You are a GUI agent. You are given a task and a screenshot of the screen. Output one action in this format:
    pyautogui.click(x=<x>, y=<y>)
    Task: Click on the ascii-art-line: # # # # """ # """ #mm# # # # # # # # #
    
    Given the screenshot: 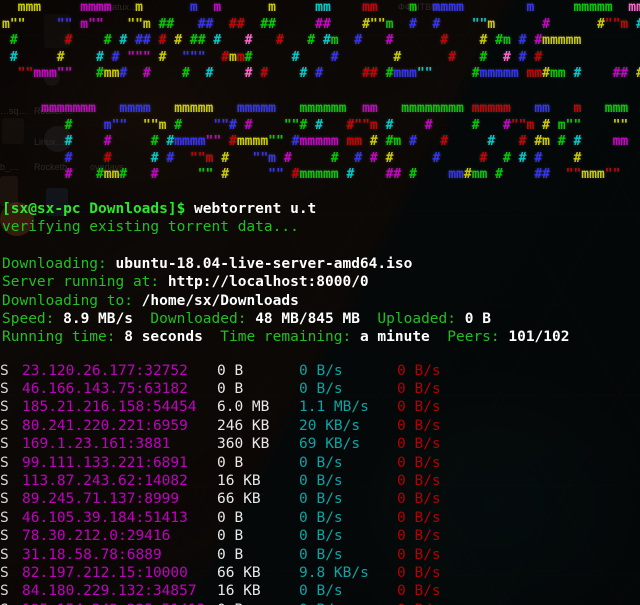 What is the action you would take?
    pyautogui.click(x=276, y=57)
    